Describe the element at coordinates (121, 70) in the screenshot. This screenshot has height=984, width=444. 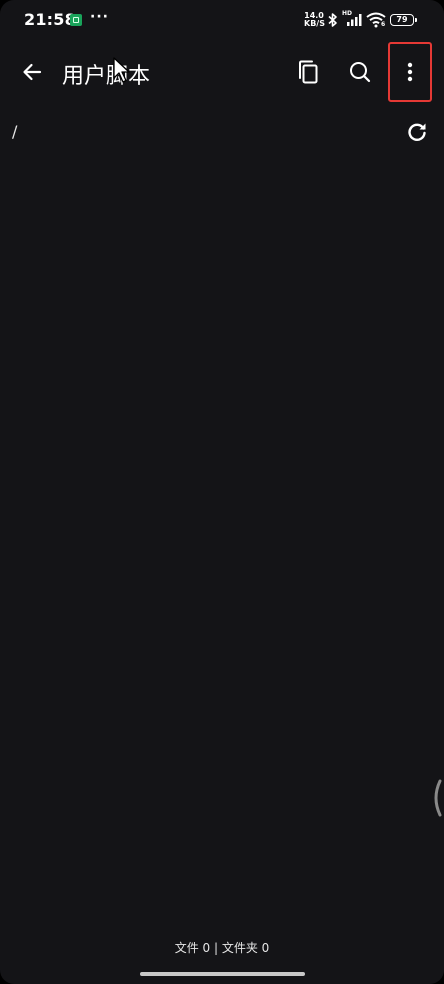
I see `mouse-cursor-icon` at that location.